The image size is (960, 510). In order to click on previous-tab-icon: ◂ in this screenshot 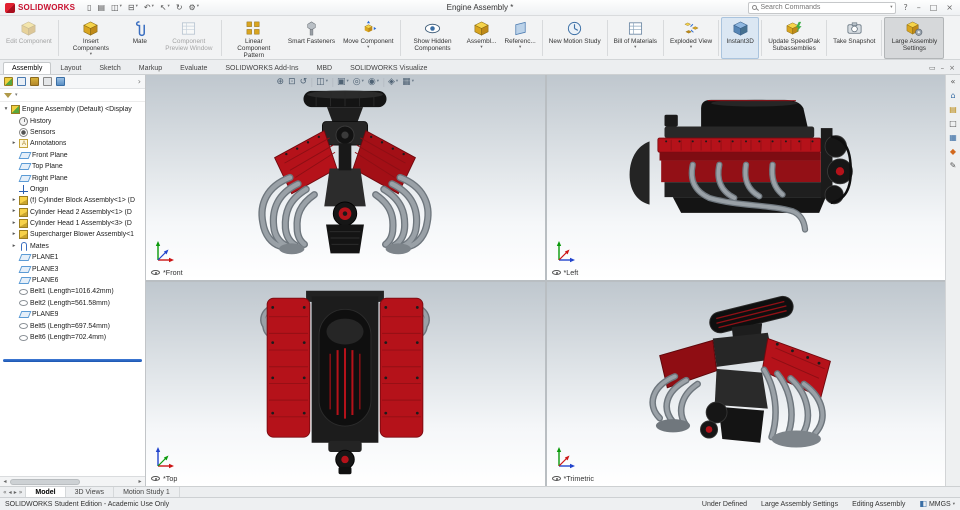, I will do `click(10, 492)`.